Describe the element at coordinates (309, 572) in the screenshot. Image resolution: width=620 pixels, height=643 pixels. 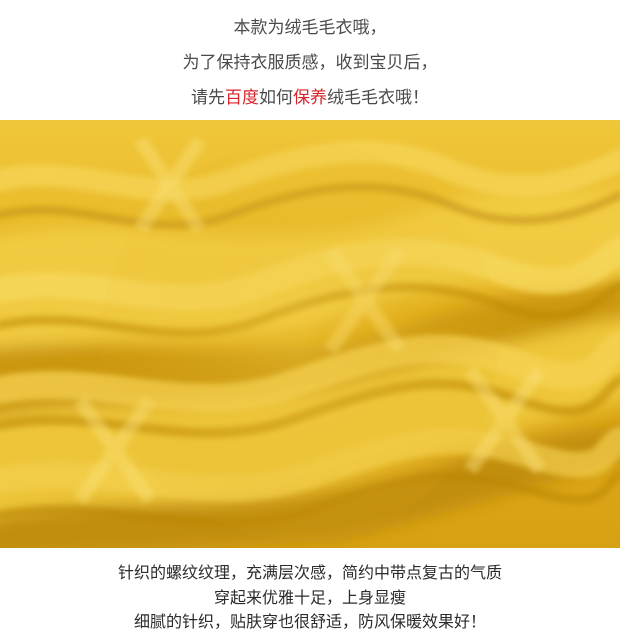
I see `description-line-1: 针织的螺纹纹理，充满层次感，简约中带点复古的气质` at that location.